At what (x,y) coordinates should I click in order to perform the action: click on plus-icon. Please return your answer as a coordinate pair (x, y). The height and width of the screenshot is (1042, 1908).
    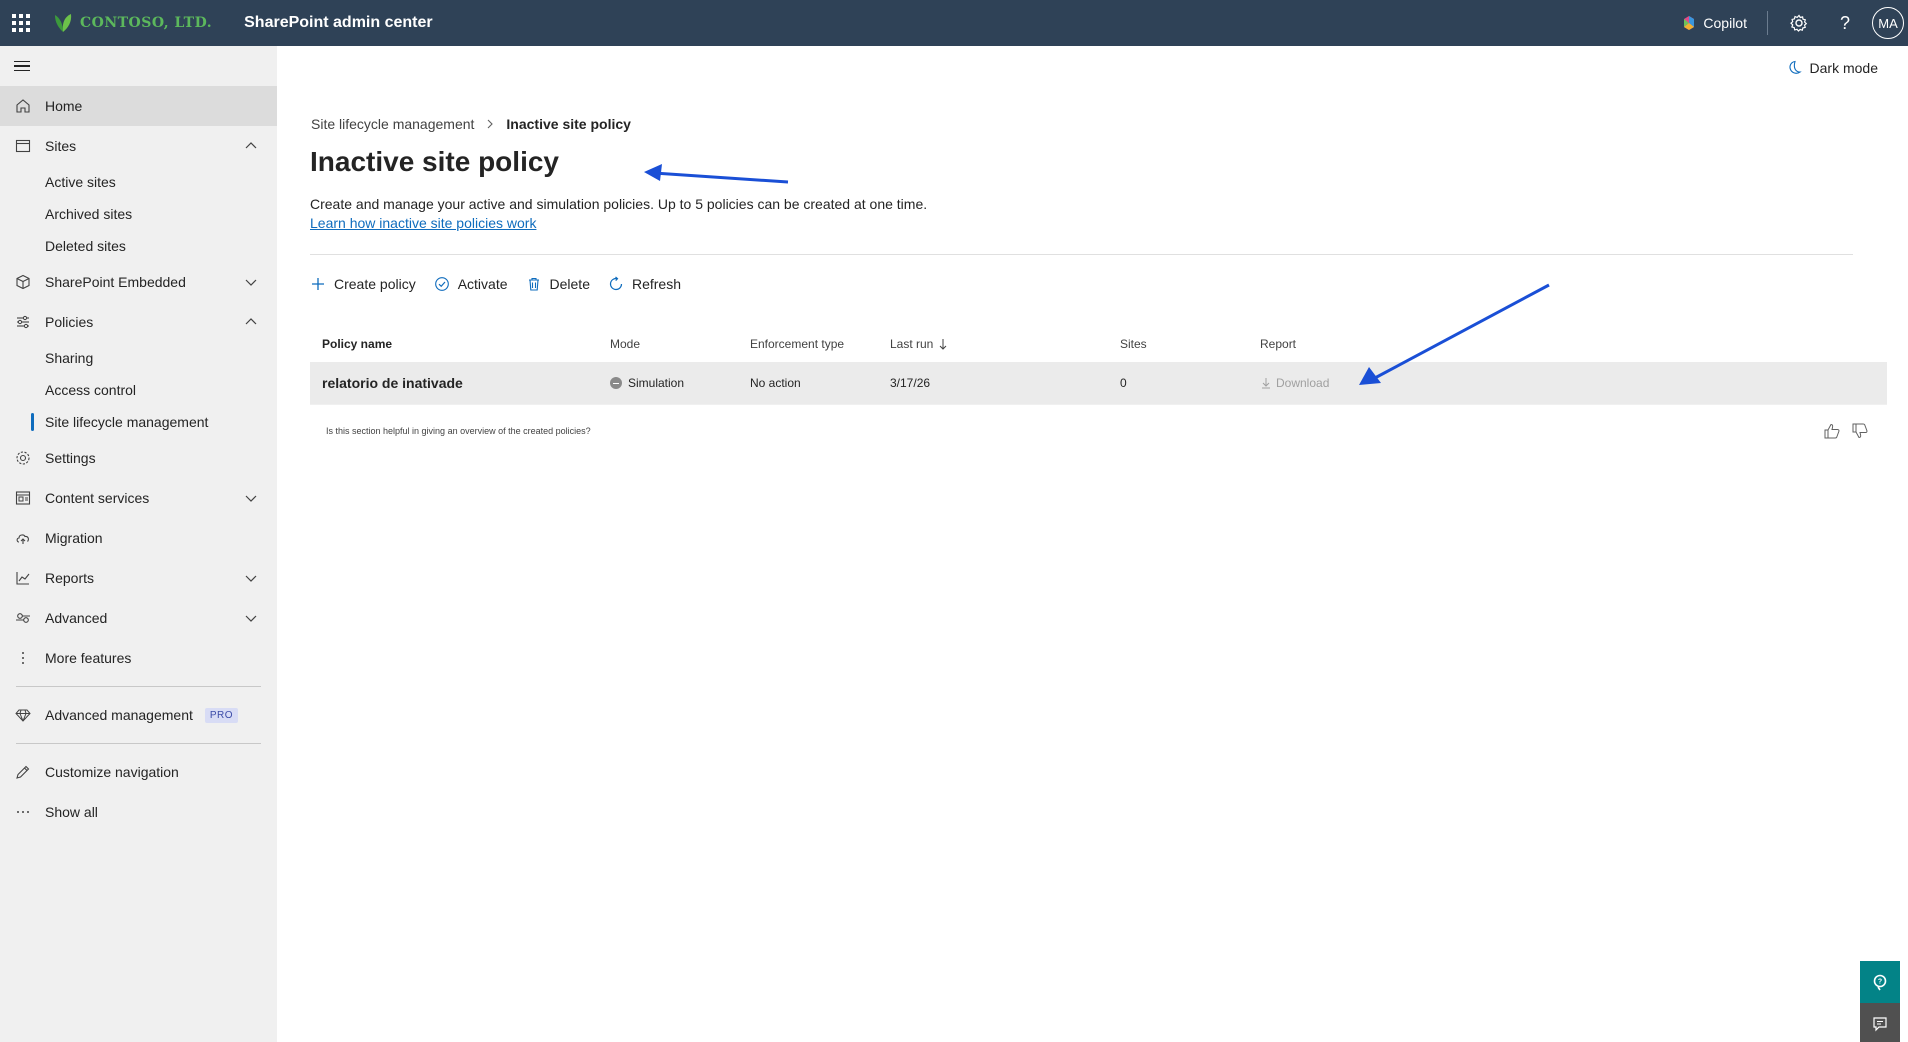
    Looking at the image, I should click on (318, 284).